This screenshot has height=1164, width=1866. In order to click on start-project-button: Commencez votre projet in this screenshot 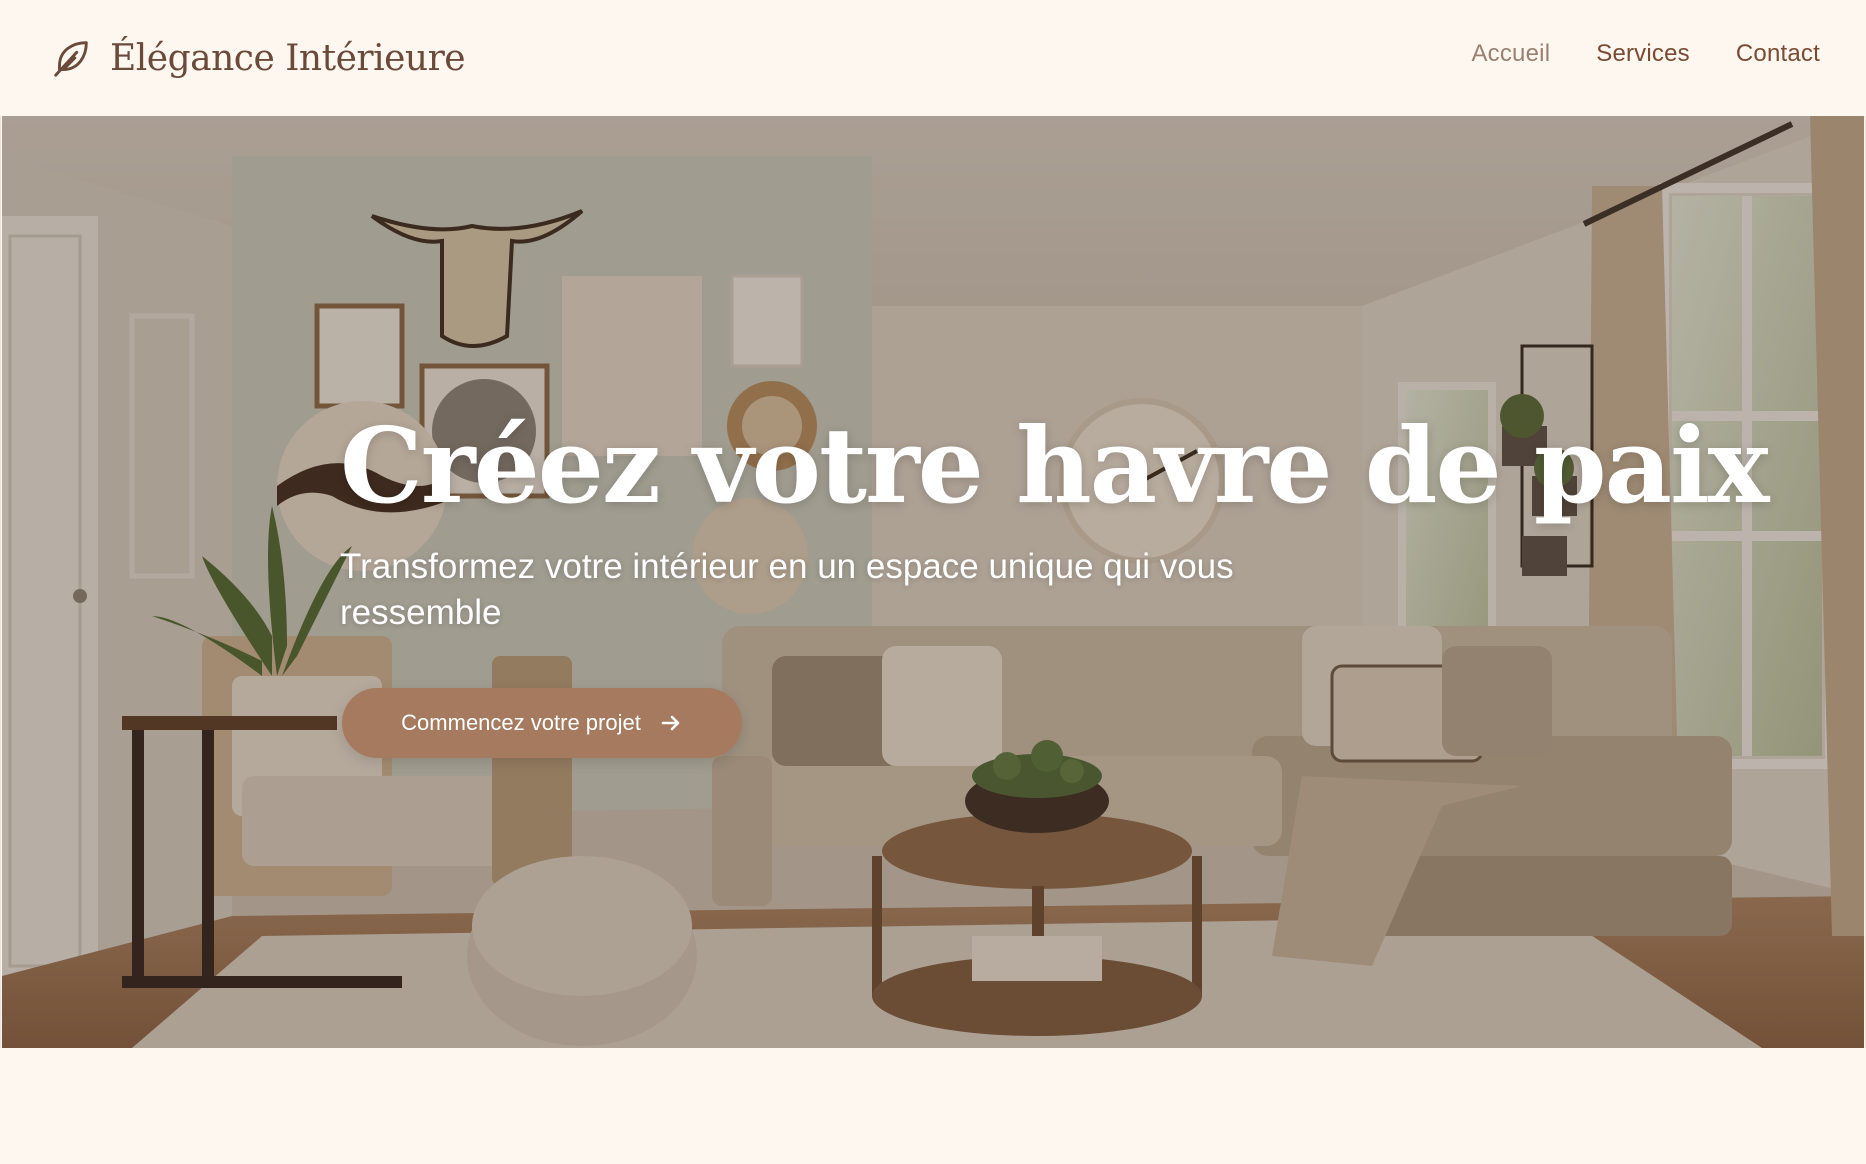, I will do `click(542, 723)`.